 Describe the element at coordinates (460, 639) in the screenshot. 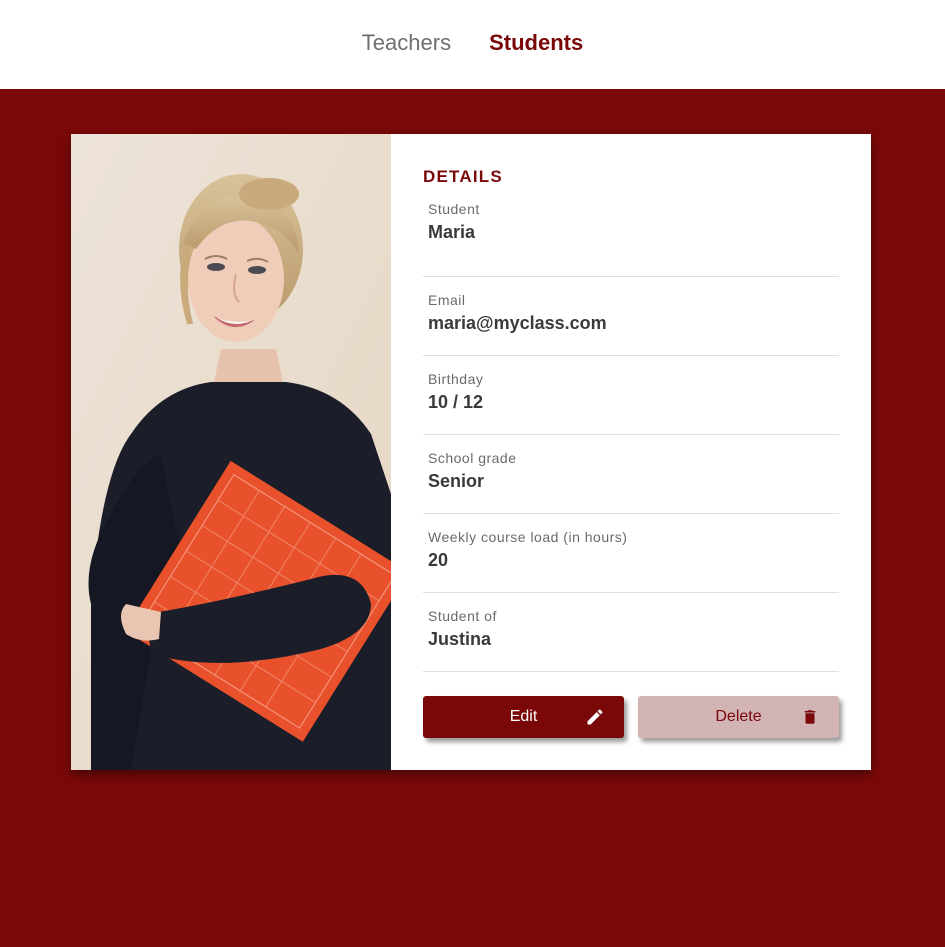

I see `field-value: Justina` at that location.